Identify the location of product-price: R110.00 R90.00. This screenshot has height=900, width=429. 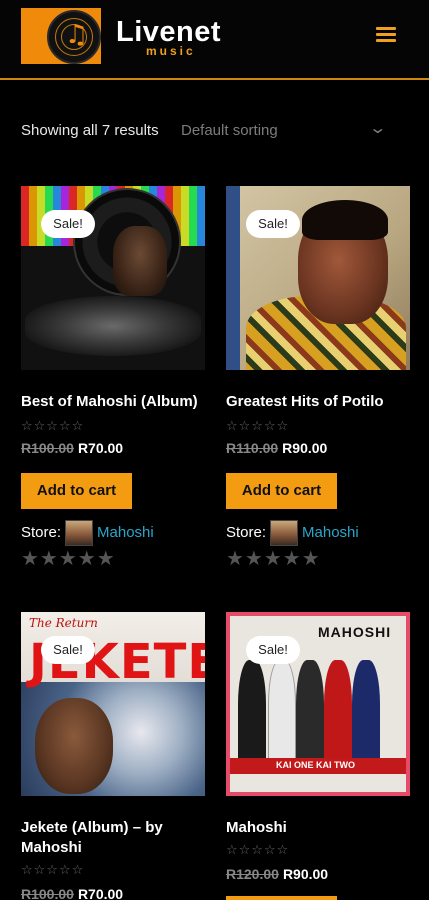
(276, 448).